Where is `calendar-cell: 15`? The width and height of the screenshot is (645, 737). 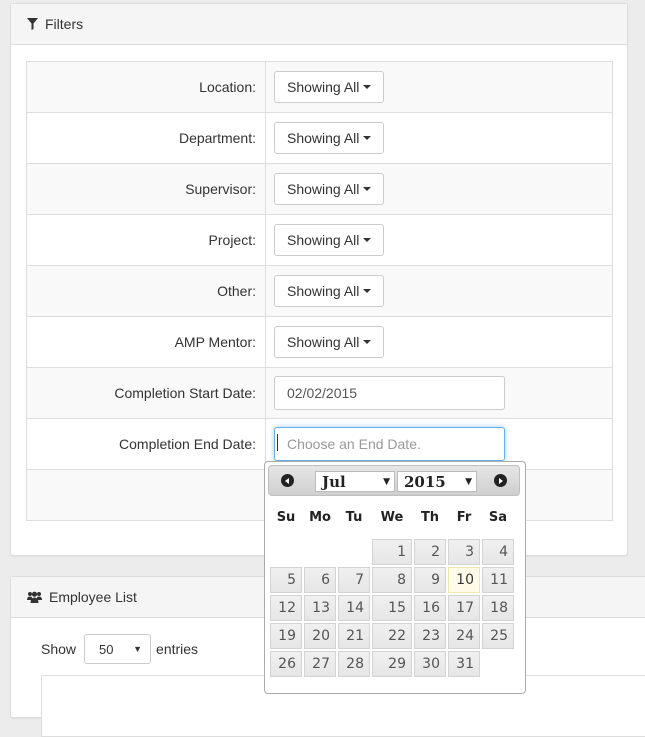
calendar-cell: 15 is located at coordinates (392, 608).